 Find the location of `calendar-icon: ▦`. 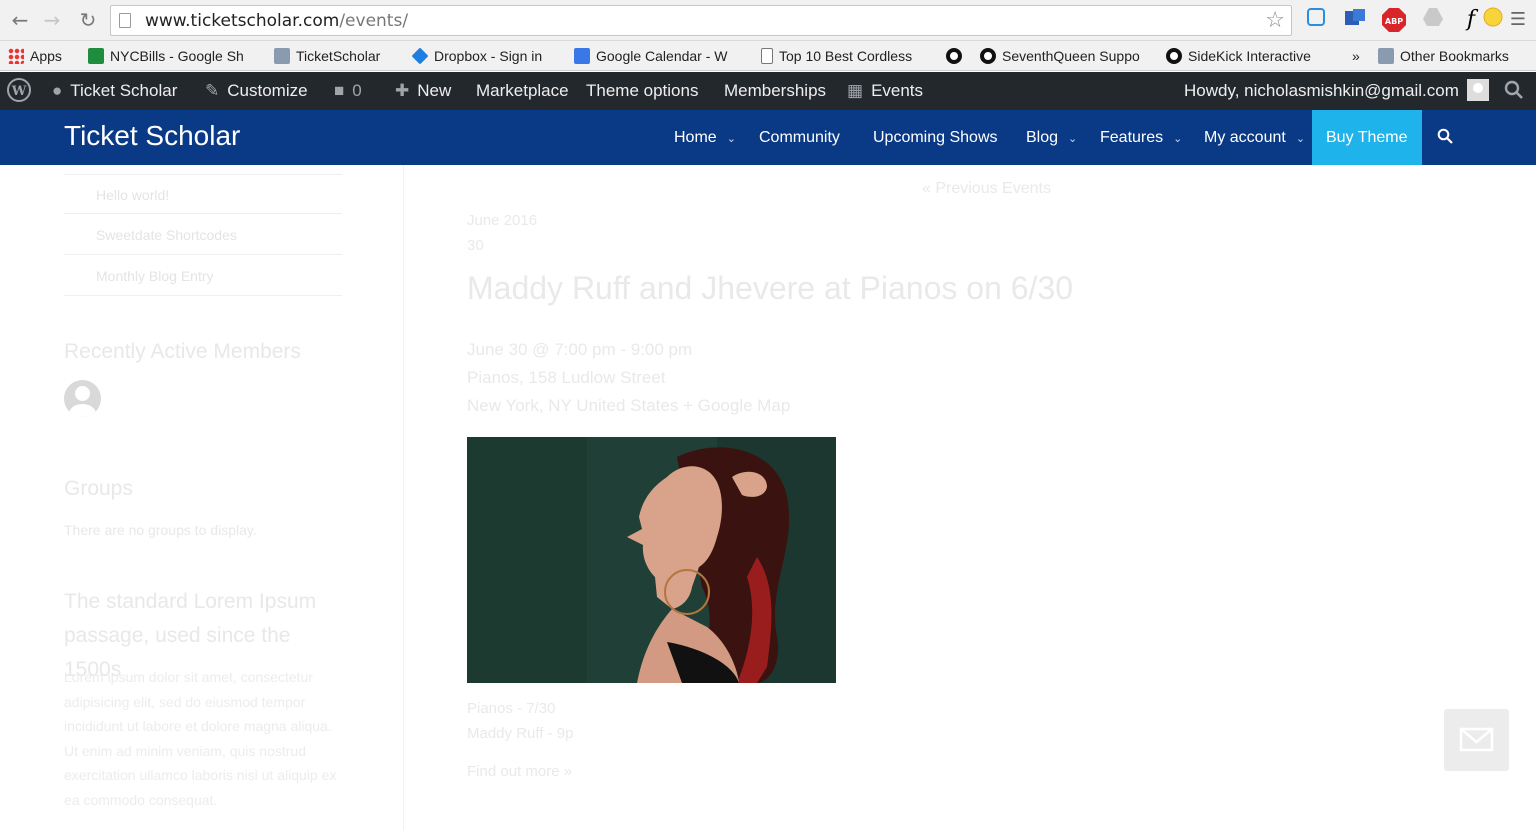

calendar-icon: ▦ is located at coordinates (855, 90).